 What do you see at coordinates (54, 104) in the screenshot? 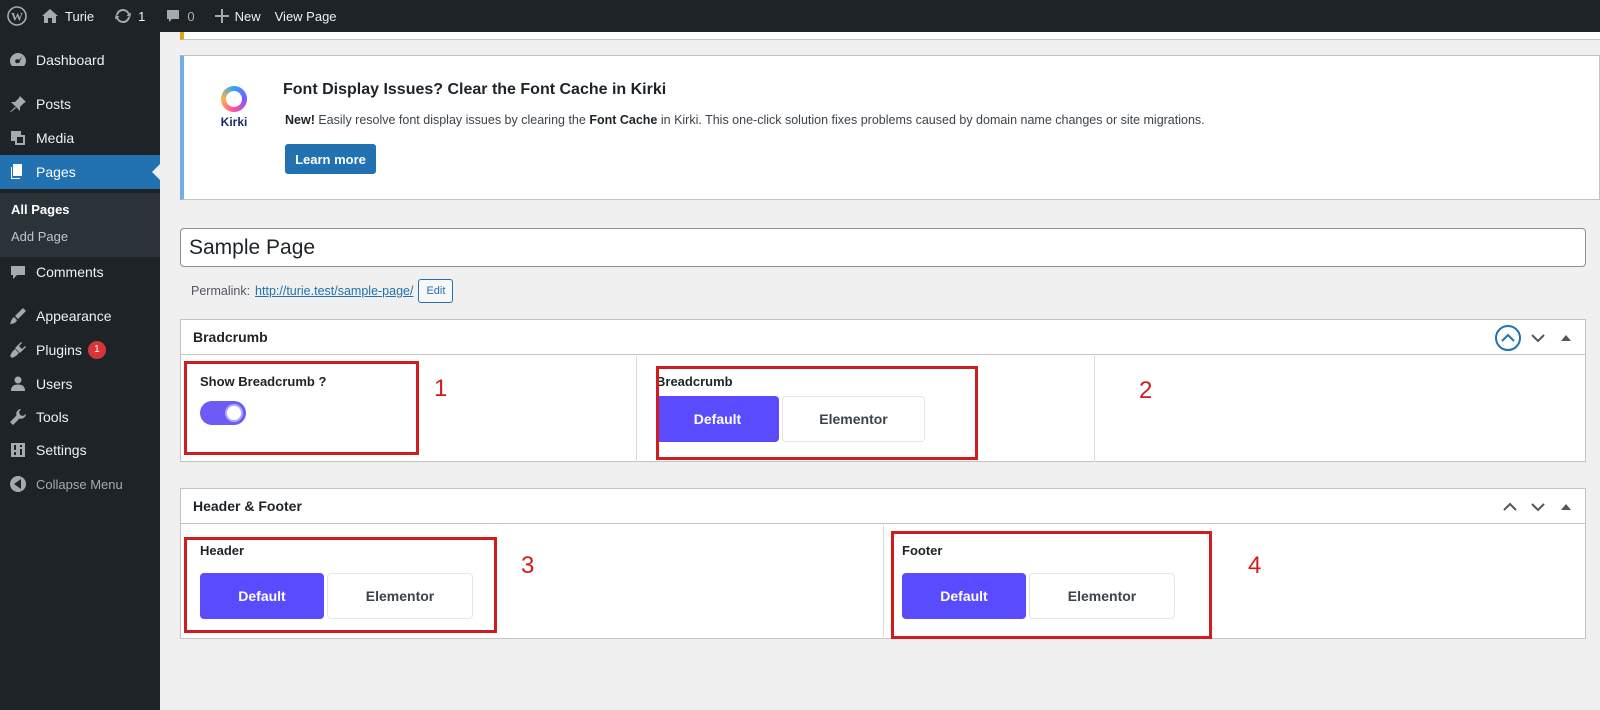
I see `sidebar-item-label: Posts` at bounding box center [54, 104].